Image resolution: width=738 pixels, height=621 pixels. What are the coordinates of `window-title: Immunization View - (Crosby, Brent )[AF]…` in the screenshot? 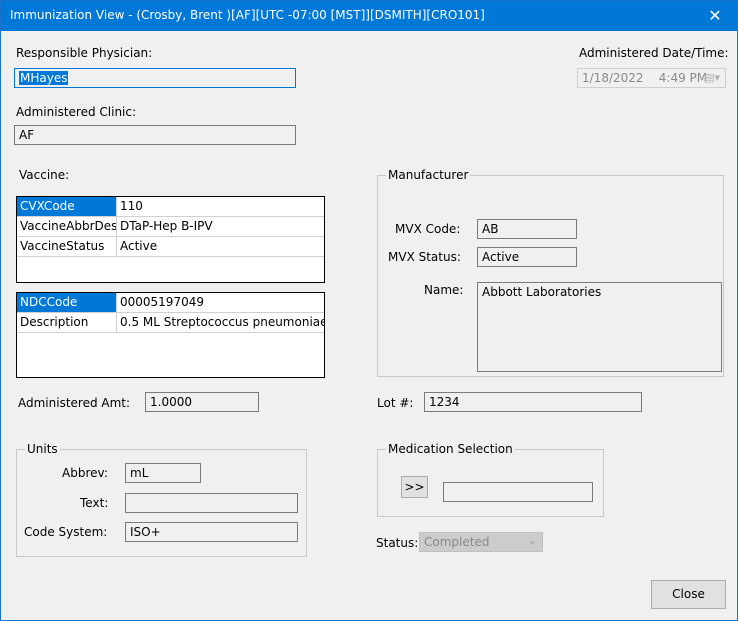 It's located at (247, 15).